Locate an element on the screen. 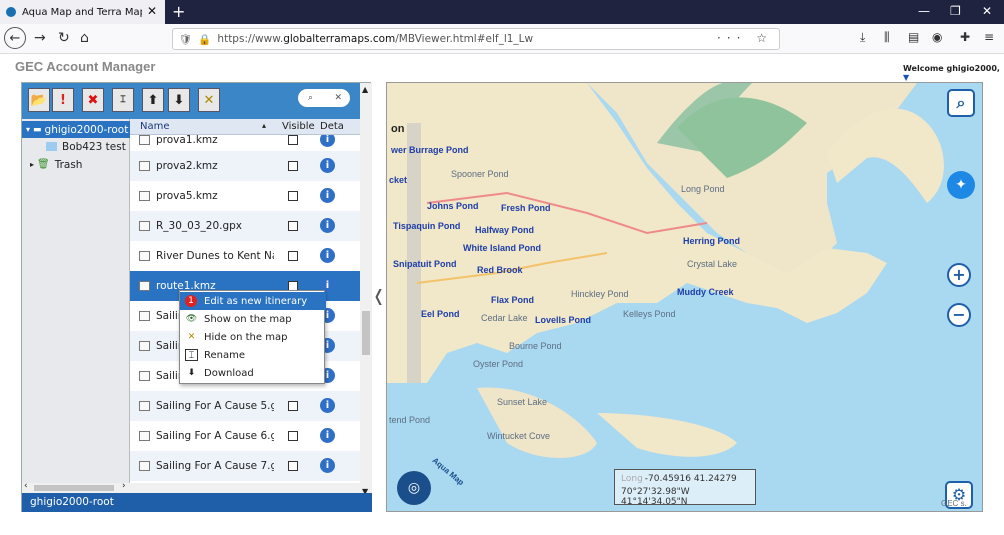 The image size is (1004, 535). map-label: Flax Pond is located at coordinates (513, 300).